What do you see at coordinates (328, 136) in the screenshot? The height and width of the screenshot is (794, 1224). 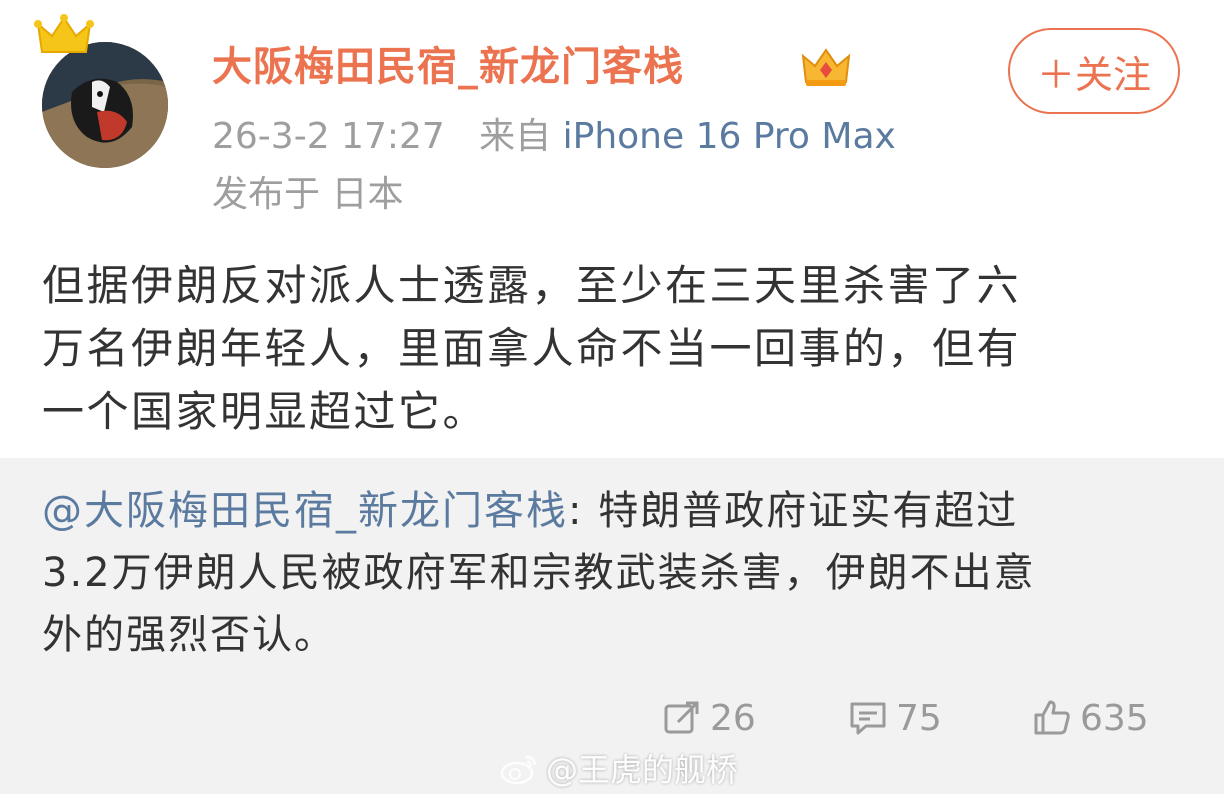 I see `post-time: 26-3-2 17:27` at bounding box center [328, 136].